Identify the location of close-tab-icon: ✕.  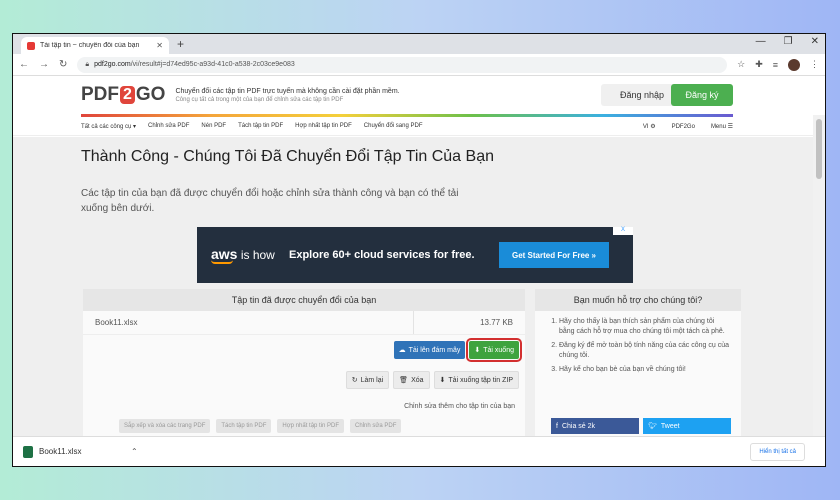
(159, 45).